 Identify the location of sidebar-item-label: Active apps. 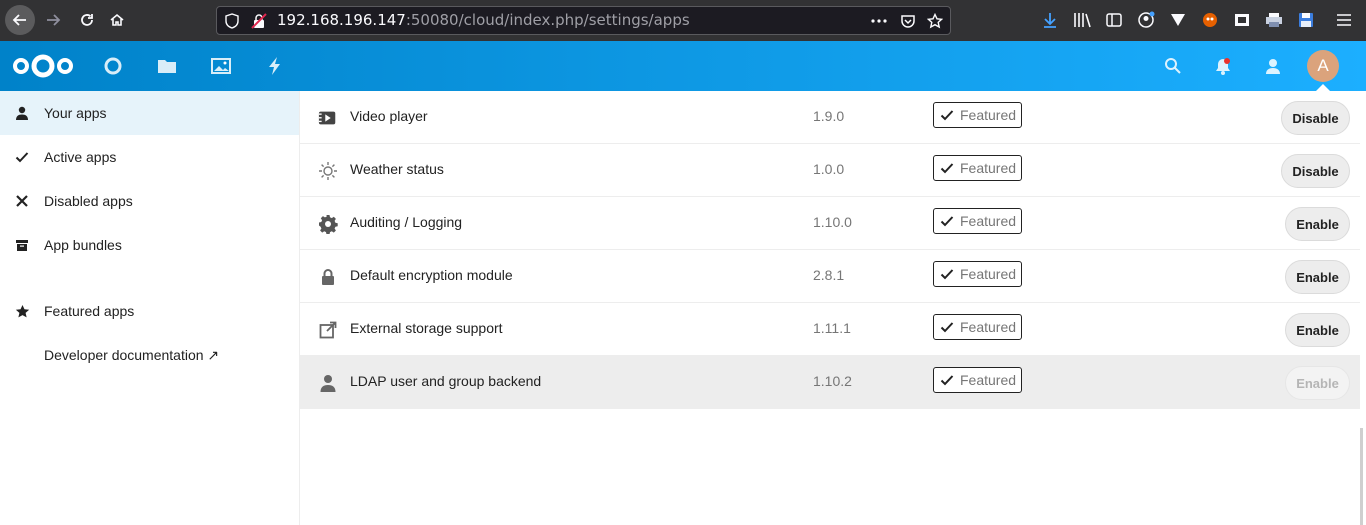
(80, 157).